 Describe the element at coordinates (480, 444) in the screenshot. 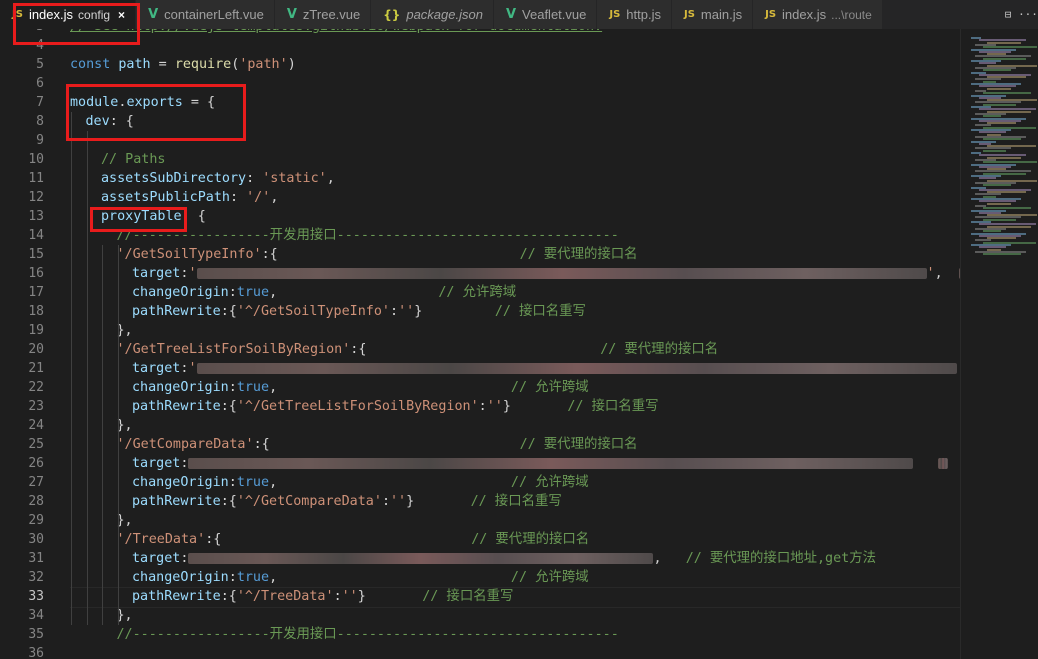

I see `code-line: 25 '/GetCompareData':{ // 要代理的接口名` at that location.